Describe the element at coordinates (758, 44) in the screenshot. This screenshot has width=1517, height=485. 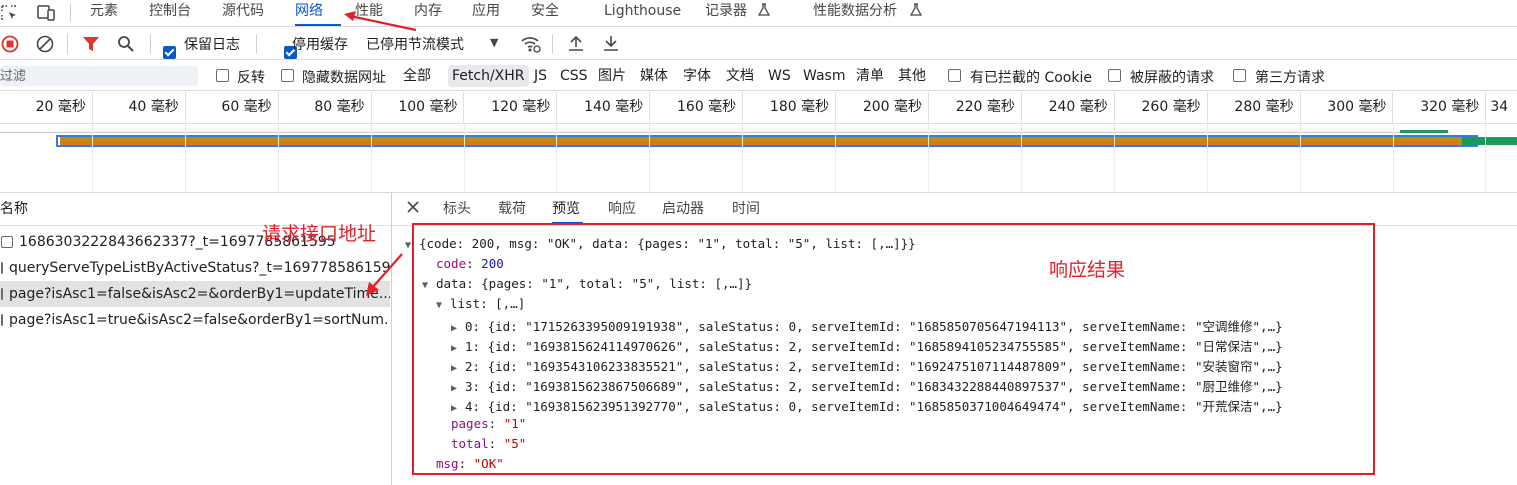
I see `network-toolbar: 保留日志 停用缓存 已停用节流模式 ▼` at that location.